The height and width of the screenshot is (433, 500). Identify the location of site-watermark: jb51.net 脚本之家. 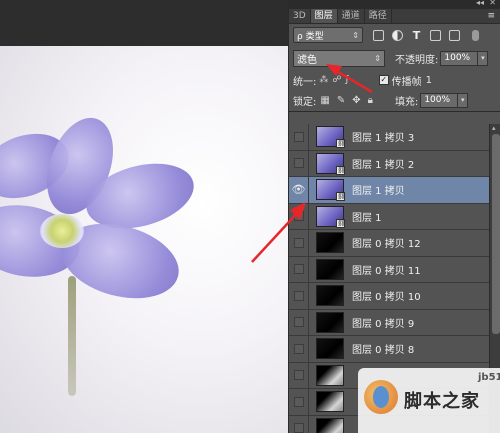
(429, 400).